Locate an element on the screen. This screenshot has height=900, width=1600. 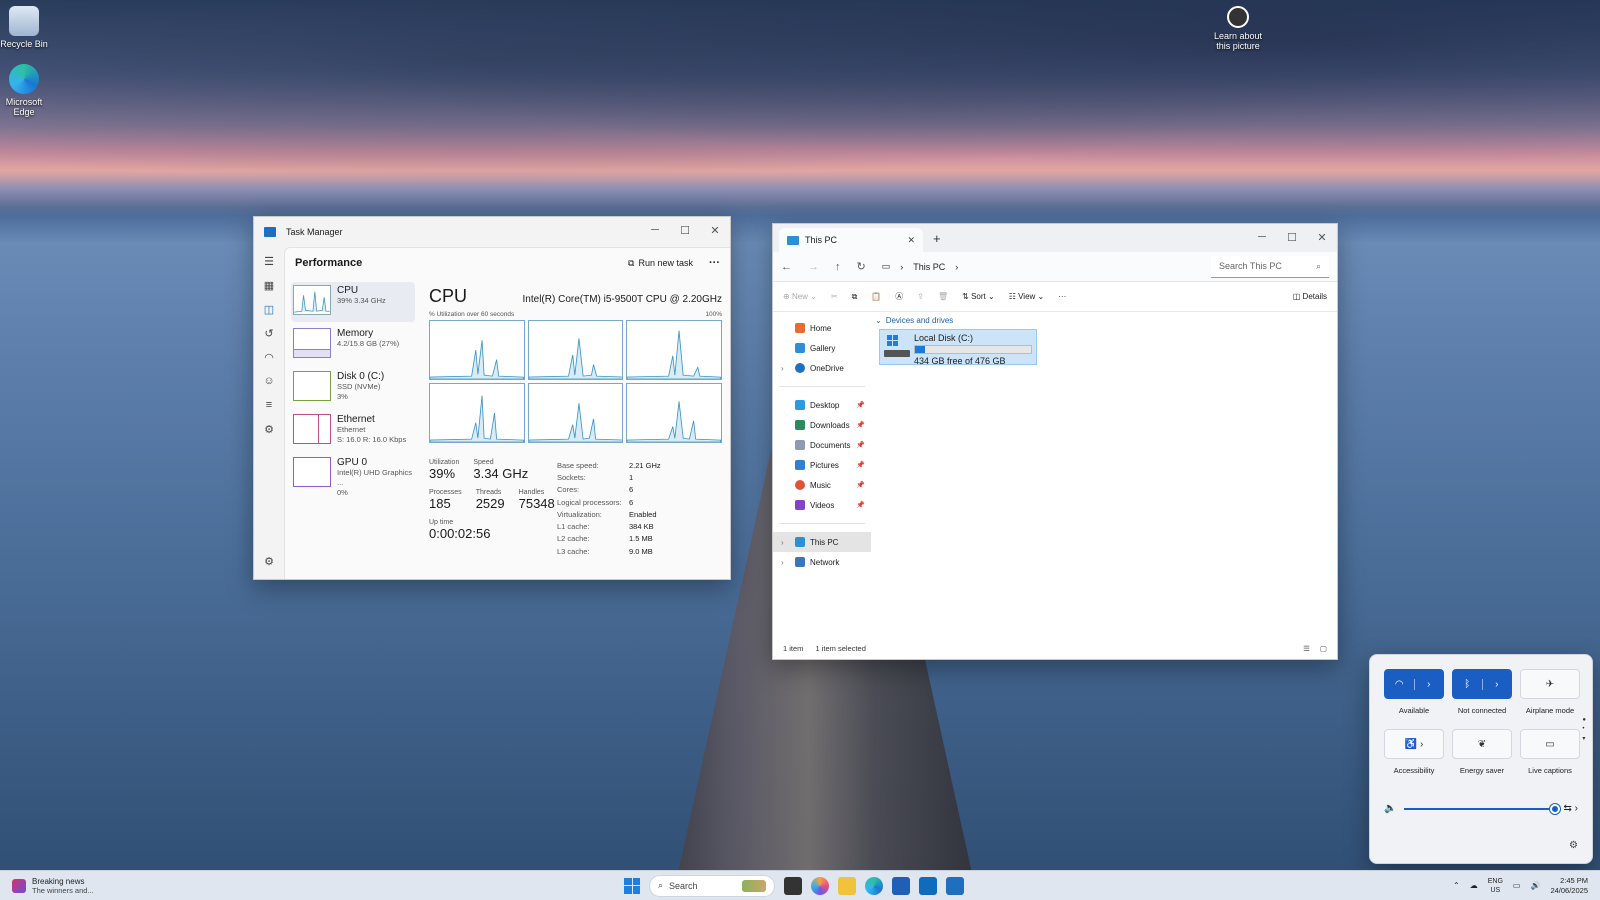
file-explorer-icon is located at coordinates (847, 885).